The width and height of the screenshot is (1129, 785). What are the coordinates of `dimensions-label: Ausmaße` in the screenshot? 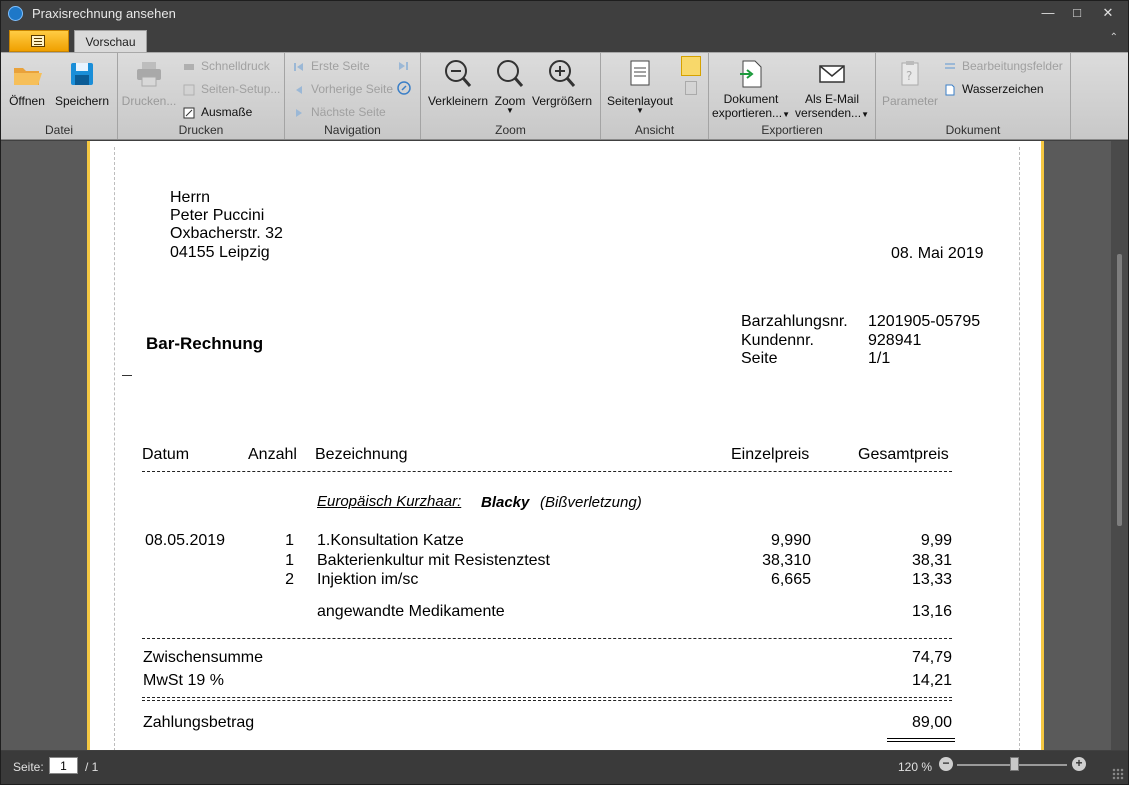 It's located at (227, 112).